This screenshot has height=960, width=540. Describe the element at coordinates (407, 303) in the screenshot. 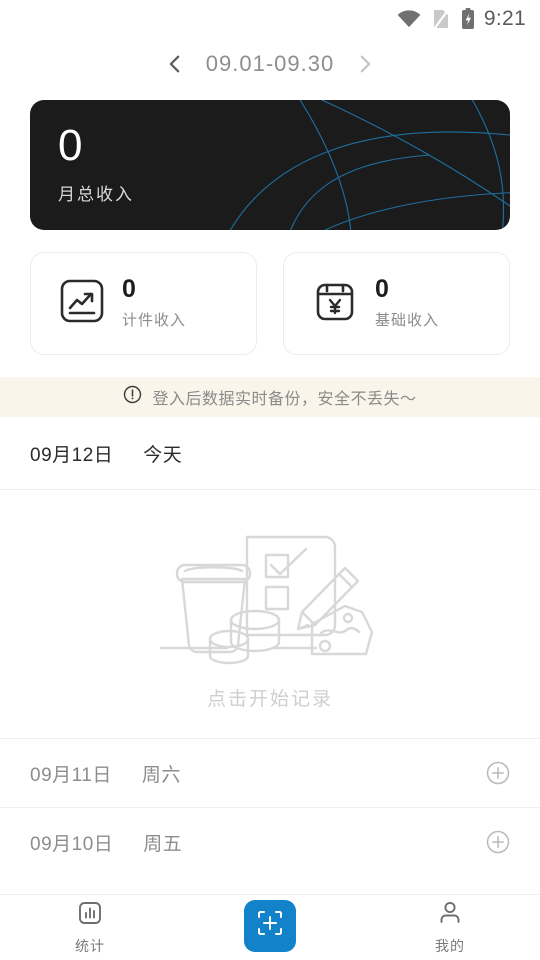

I see `base-income-text: 0 基础收入` at that location.